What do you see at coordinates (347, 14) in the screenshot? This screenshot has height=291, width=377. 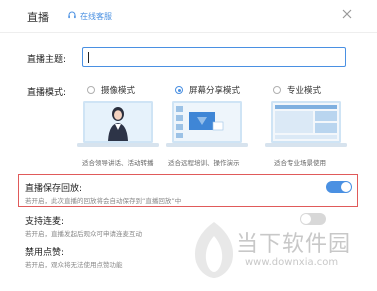 I see `close-icon` at bounding box center [347, 14].